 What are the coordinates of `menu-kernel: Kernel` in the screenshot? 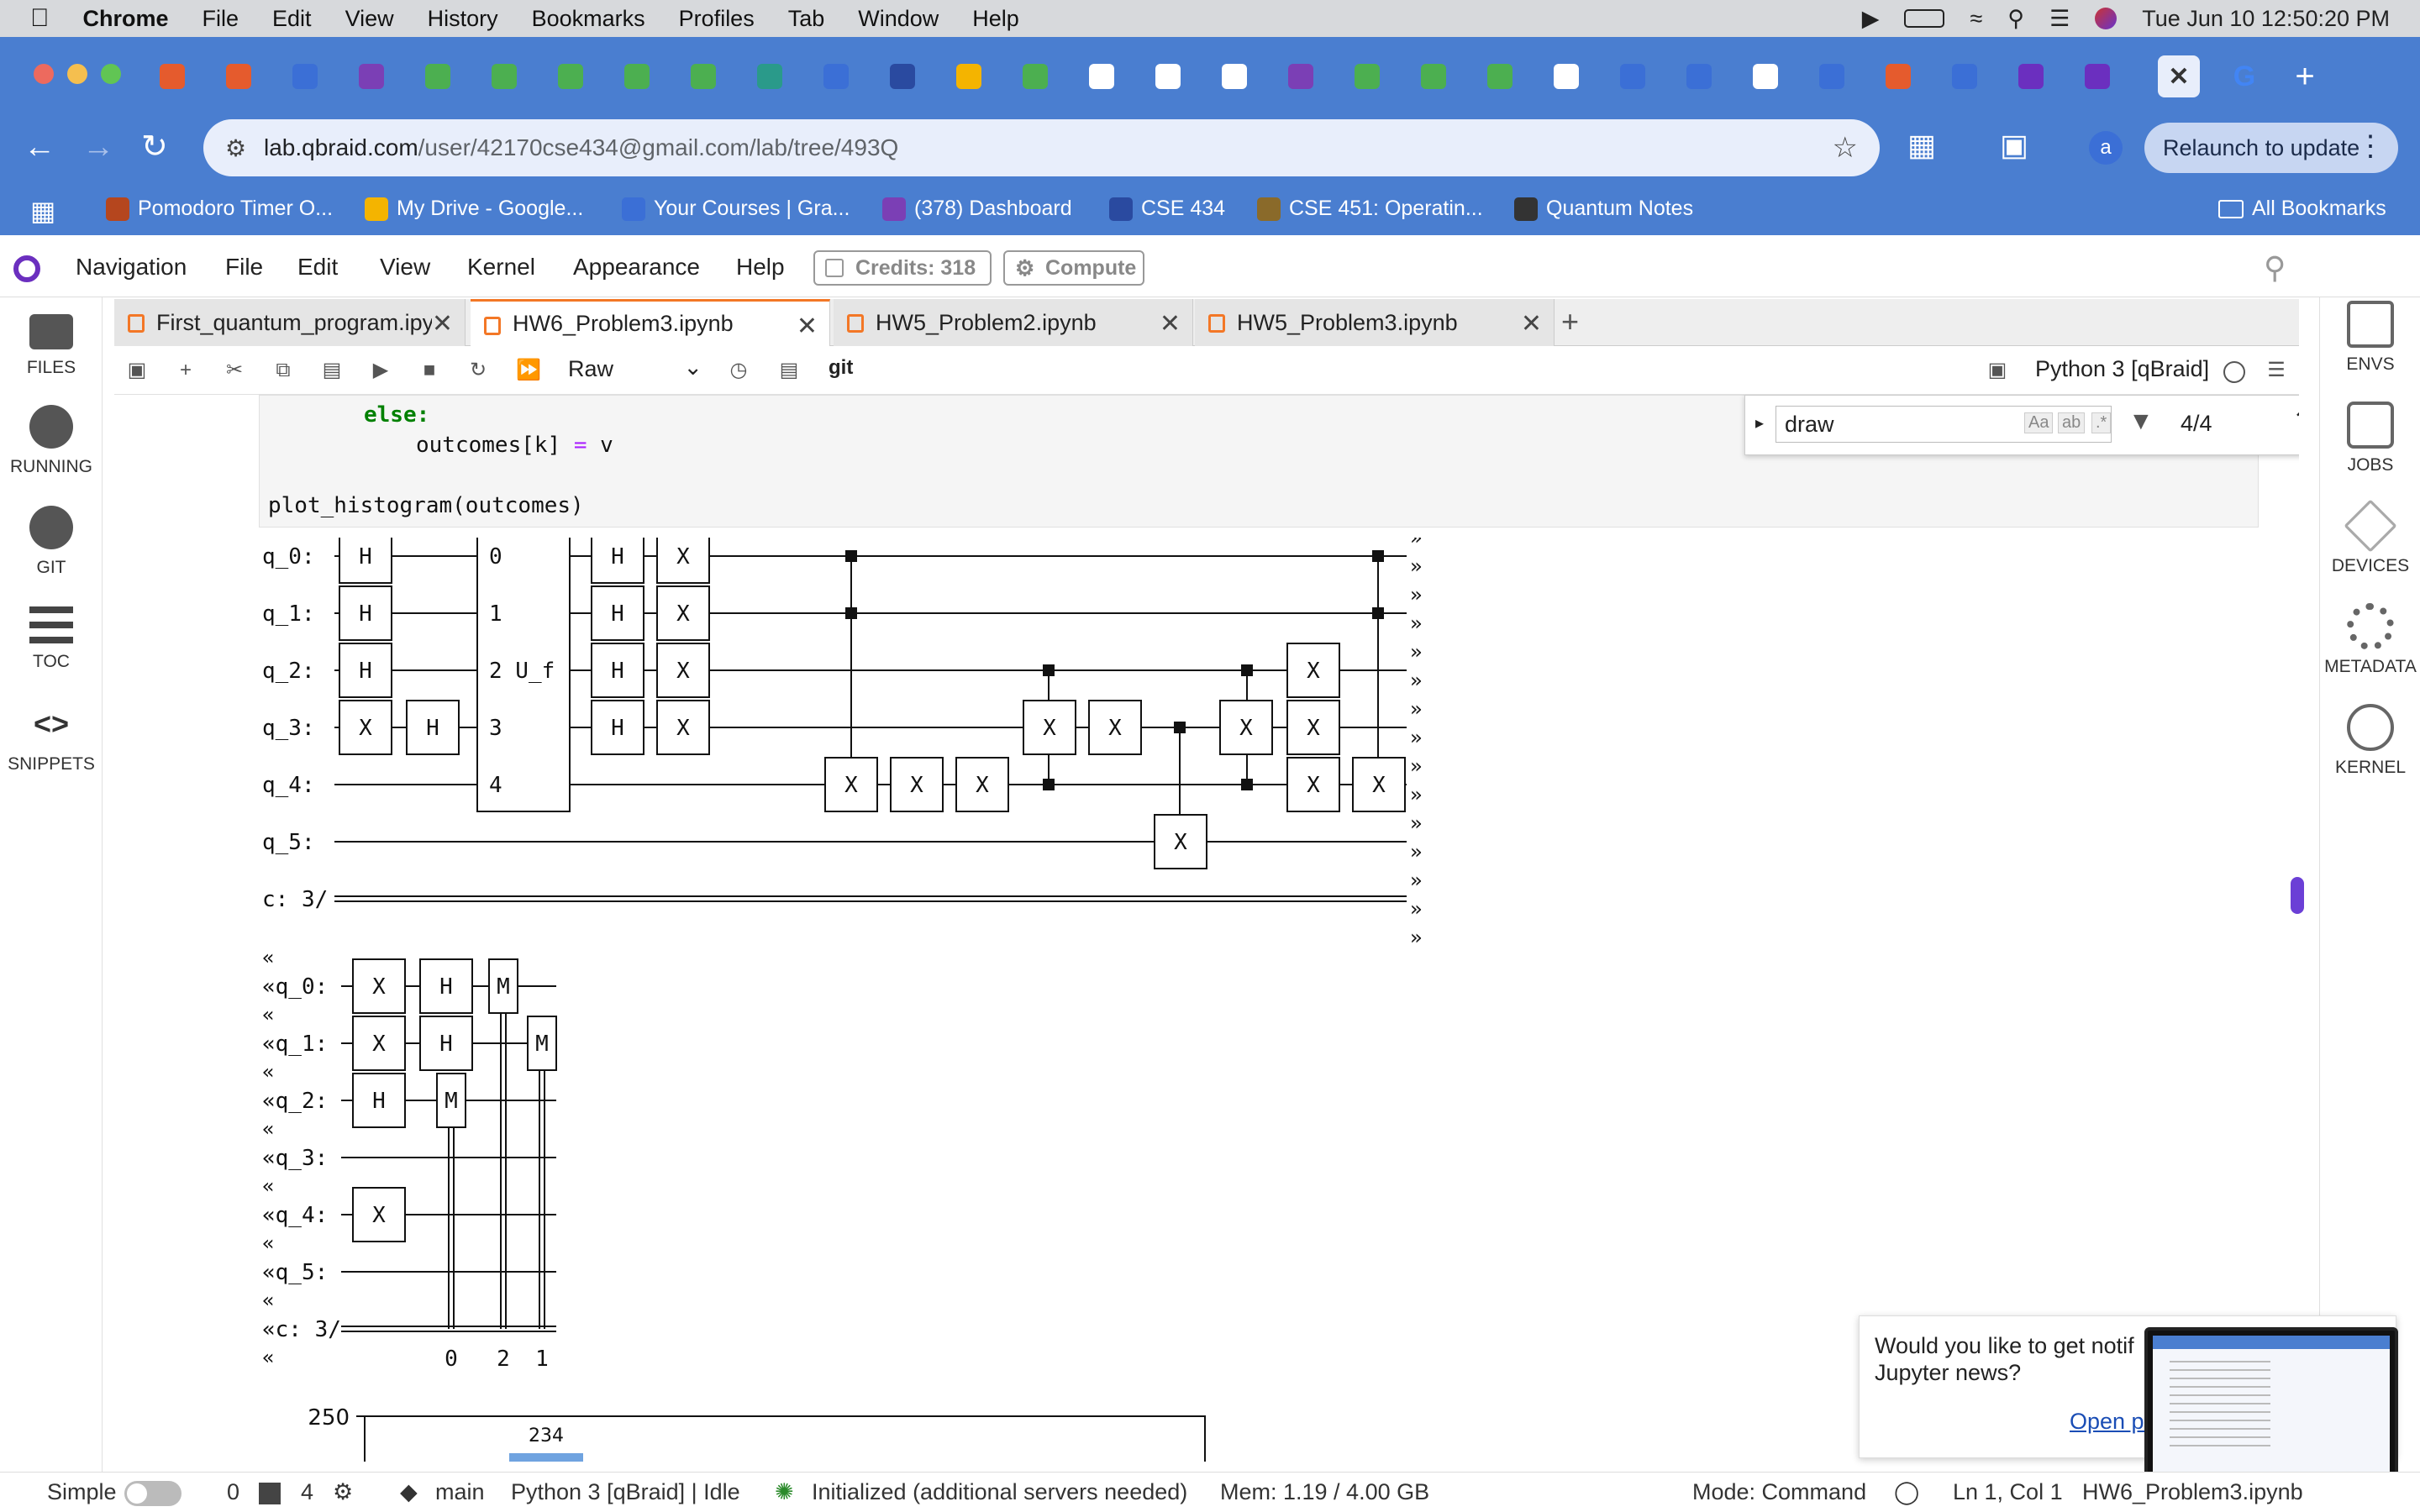 It's located at (501, 267).